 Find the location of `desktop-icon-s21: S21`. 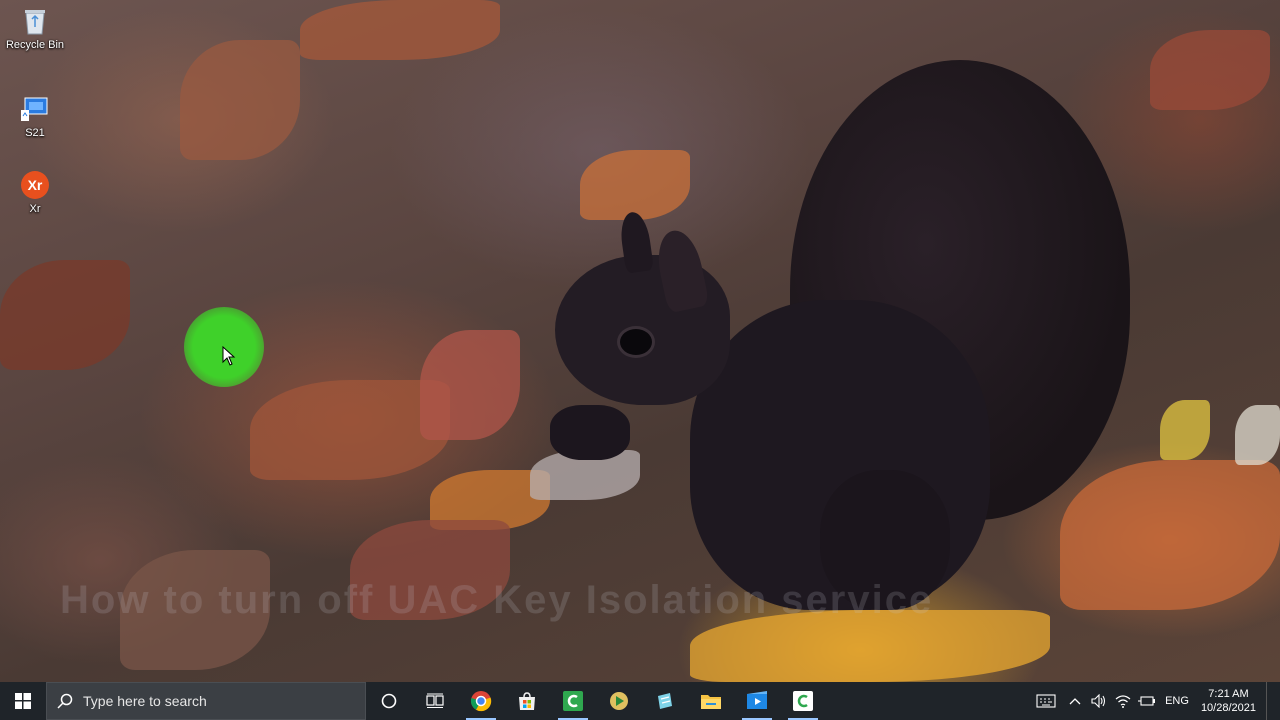

desktop-icon-s21: S21 is located at coordinates (35, 116).